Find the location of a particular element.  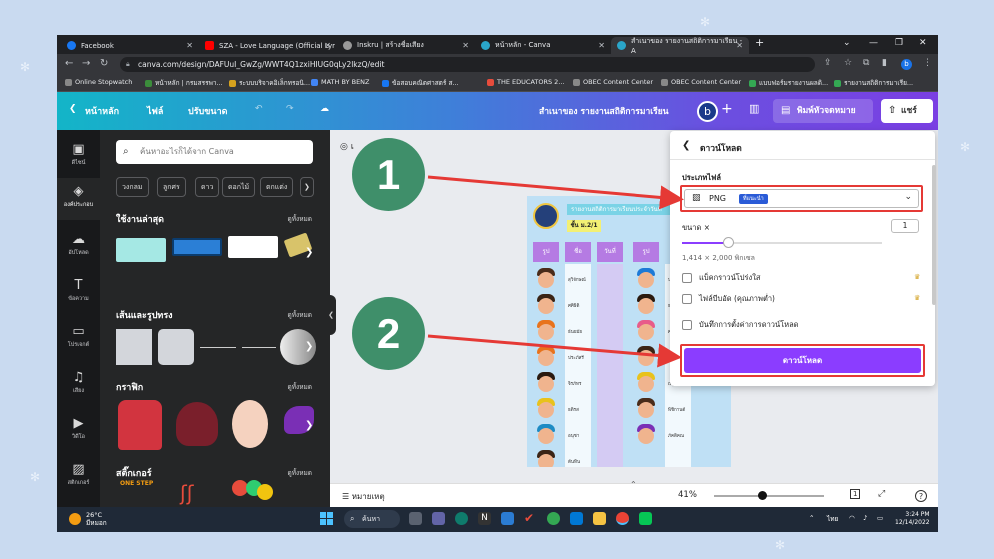

share-button: ⇧ แชร์ is located at coordinates (907, 111).